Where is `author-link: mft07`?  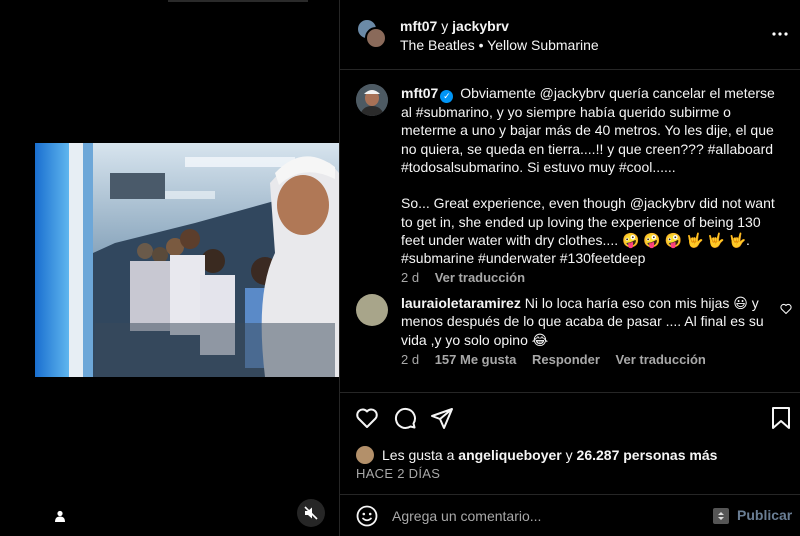 author-link: mft07 is located at coordinates (418, 26).